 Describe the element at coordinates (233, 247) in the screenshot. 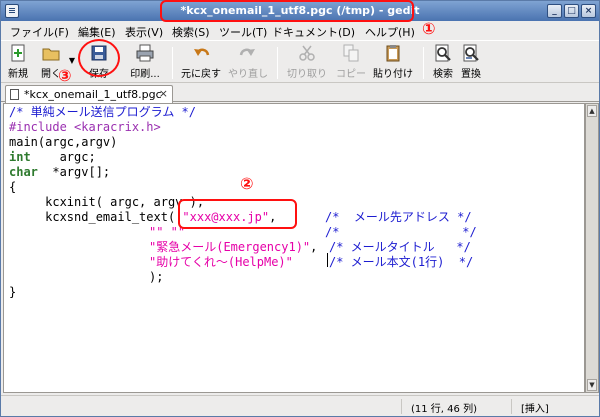

I see `code-line-10: "緊急メール(Emergency1)",` at that location.